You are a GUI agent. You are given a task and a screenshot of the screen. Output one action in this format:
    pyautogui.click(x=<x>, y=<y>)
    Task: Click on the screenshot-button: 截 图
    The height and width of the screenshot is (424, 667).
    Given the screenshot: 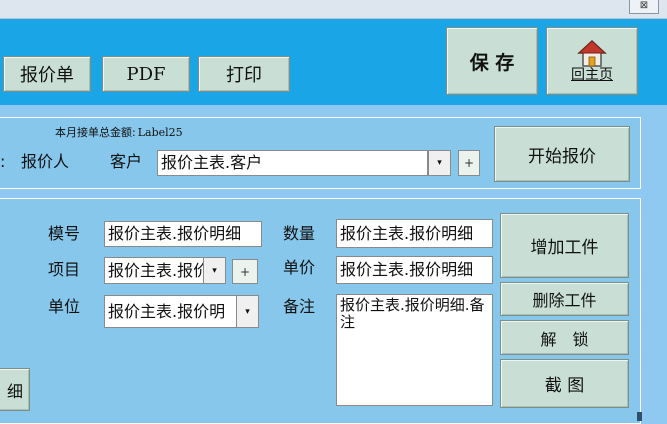 What is the action you would take?
    pyautogui.click(x=564, y=383)
    